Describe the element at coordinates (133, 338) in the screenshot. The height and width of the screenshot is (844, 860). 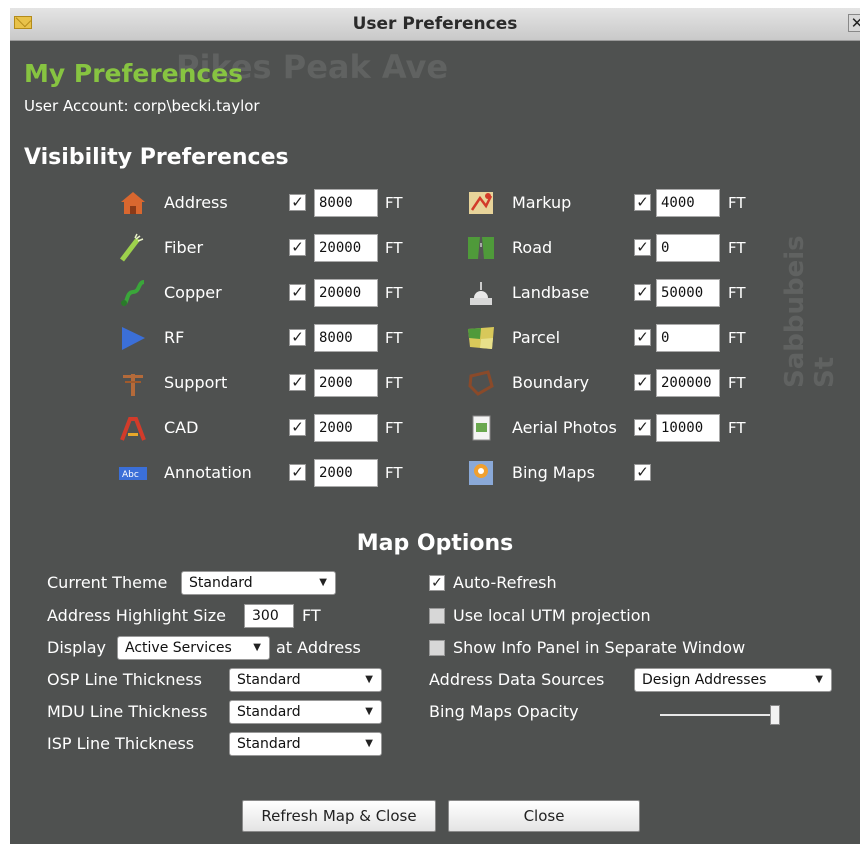
I see `rf-triangle-icon` at that location.